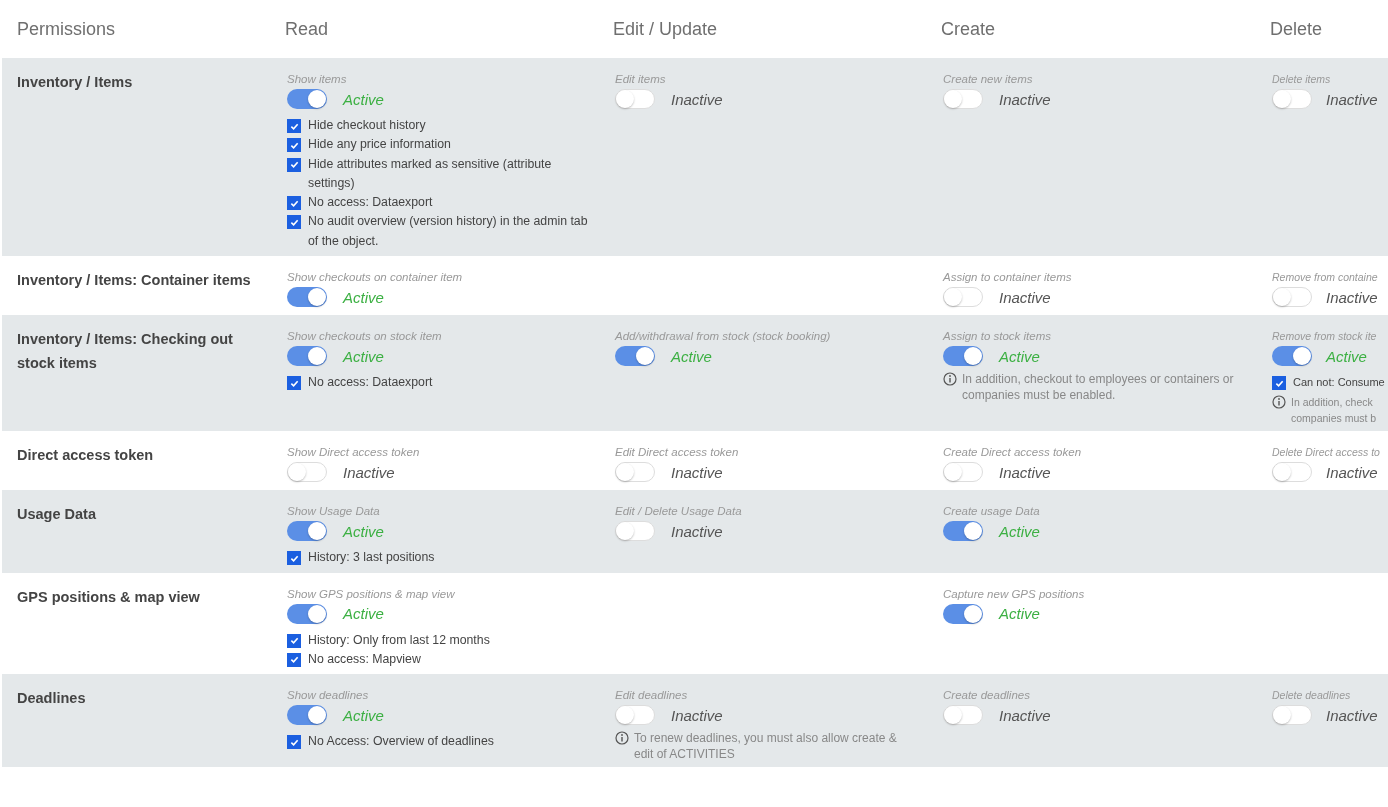 The width and height of the screenshot is (1388, 807). I want to click on option-label: Hide checkout history, so click(367, 125).